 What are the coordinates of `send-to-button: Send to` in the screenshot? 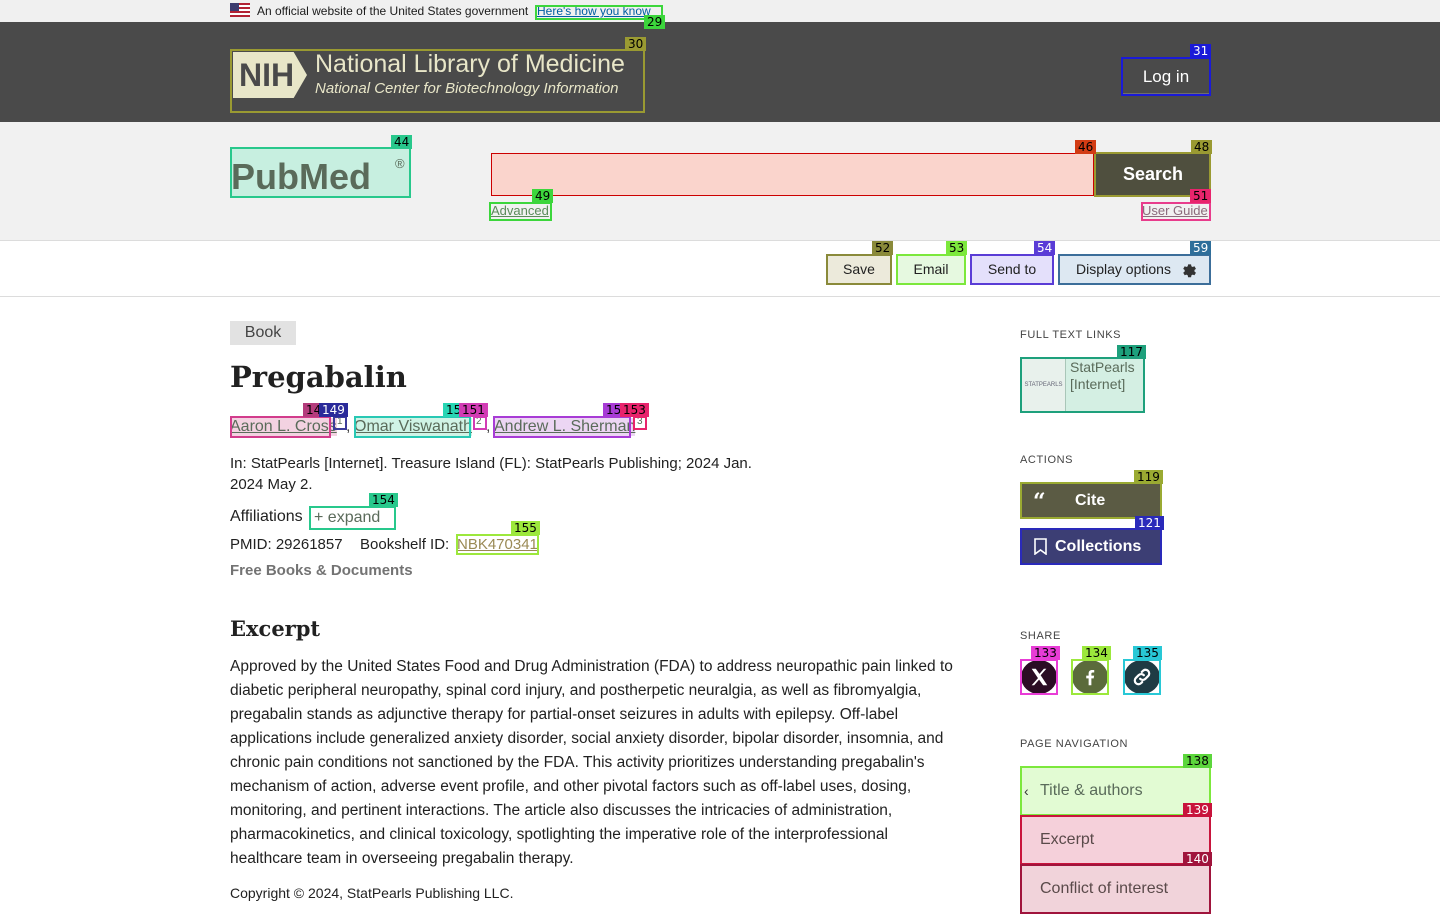 It's located at (1012, 269).